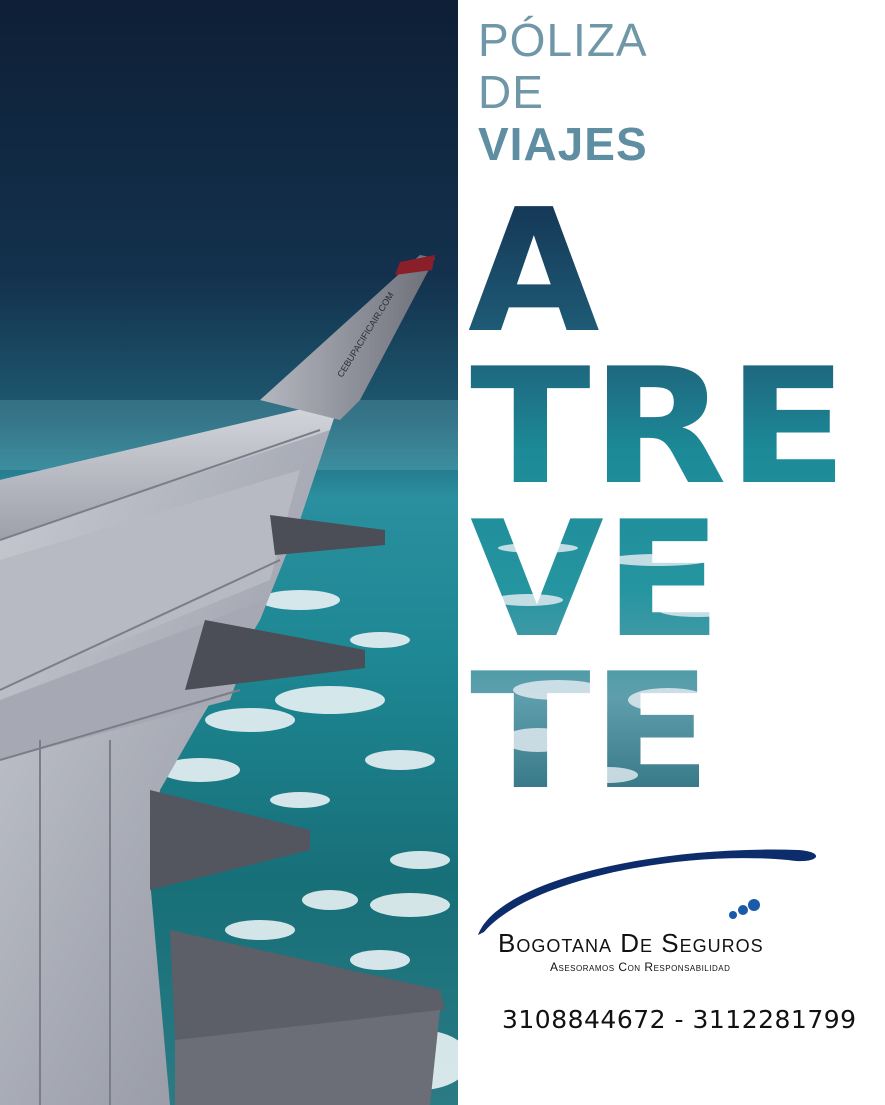  Describe the element at coordinates (631, 943) in the screenshot. I see `brand-name: Bogotana De Seguros` at that location.